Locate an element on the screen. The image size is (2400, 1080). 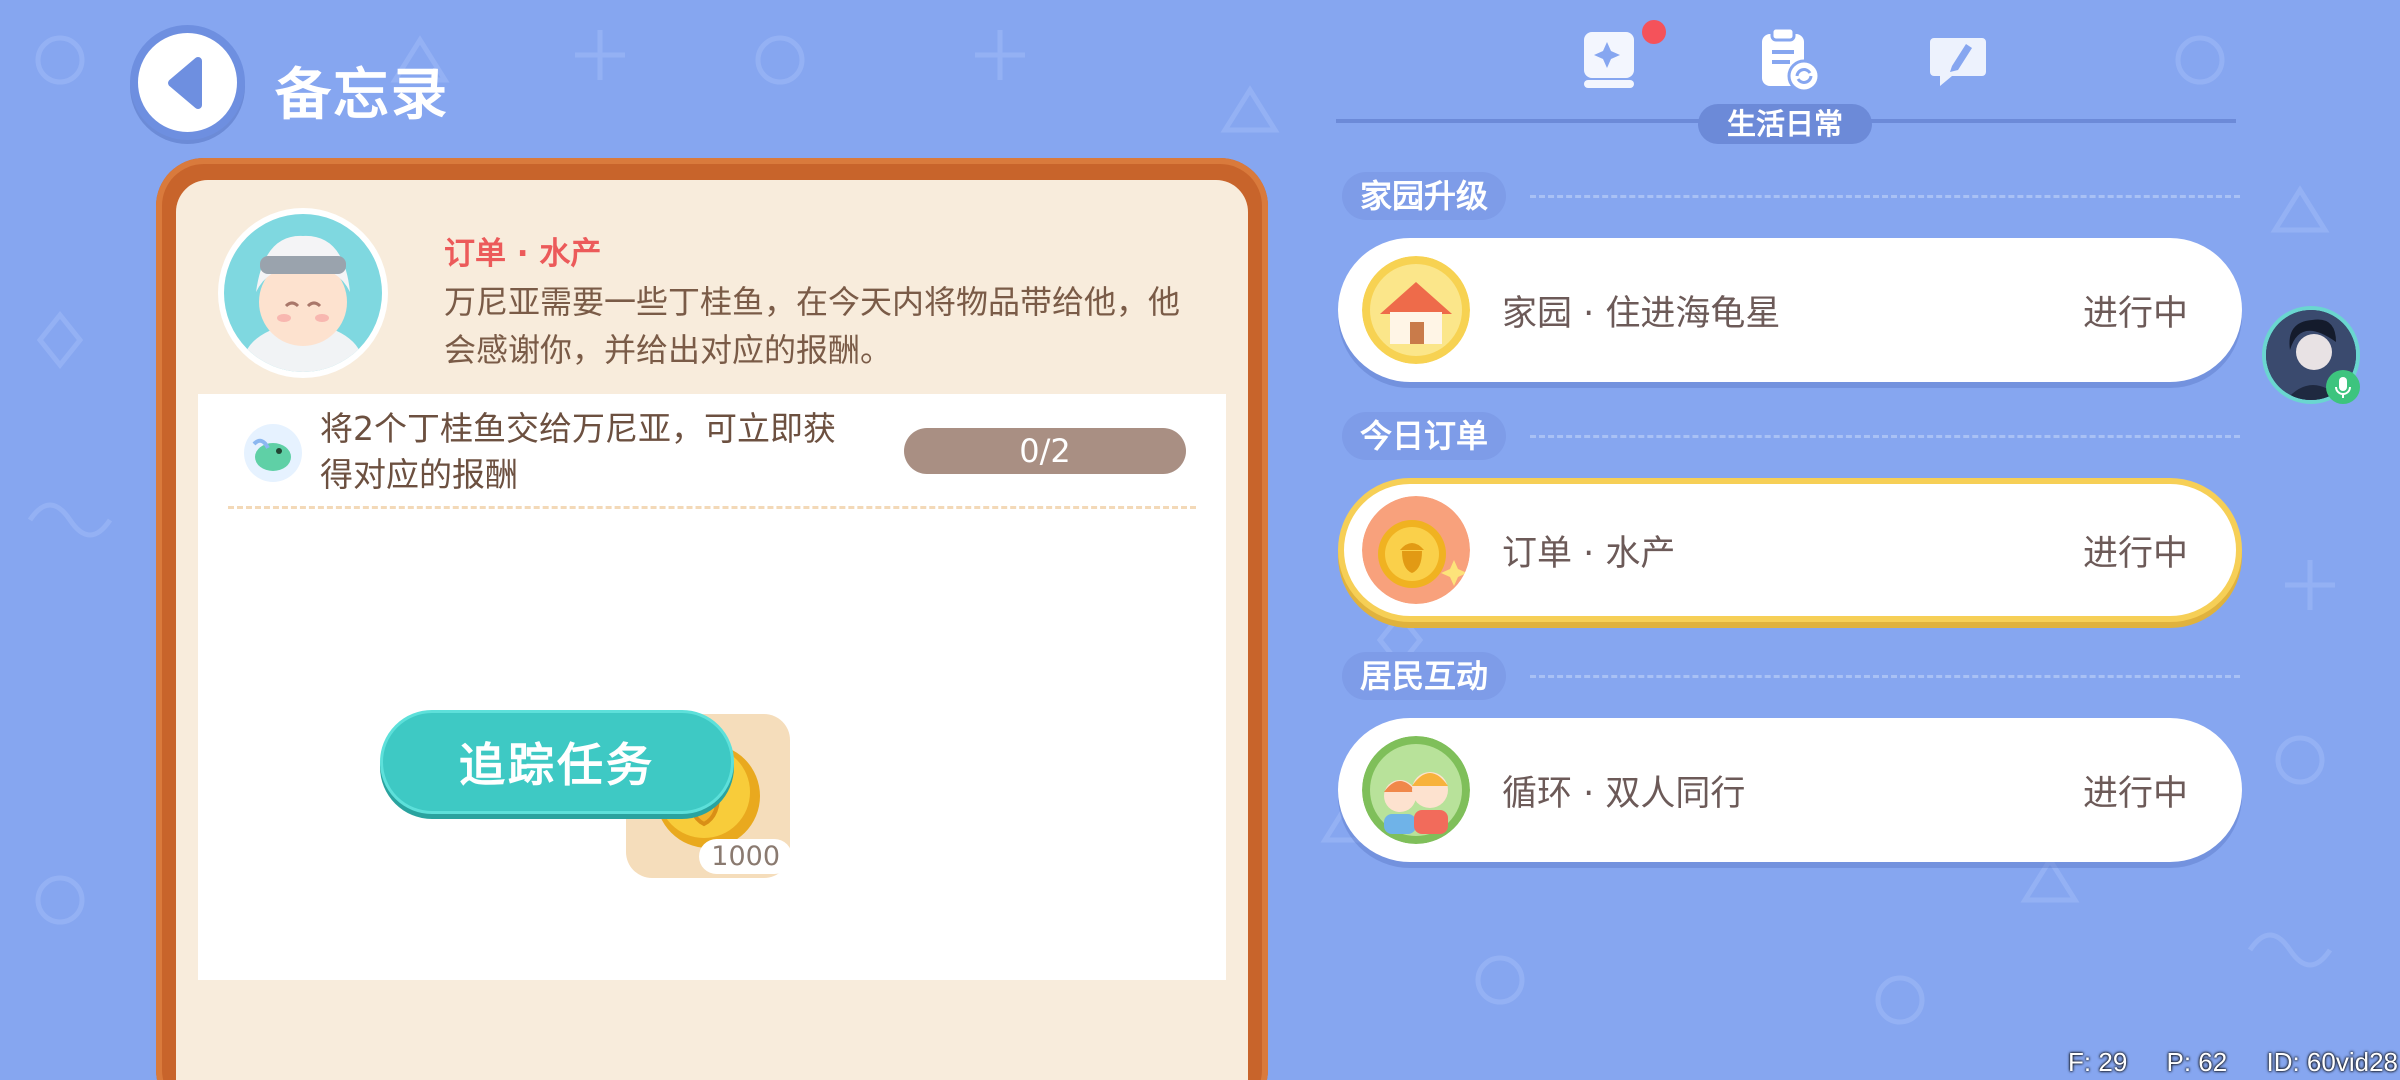
back-button is located at coordinates (187, 82).